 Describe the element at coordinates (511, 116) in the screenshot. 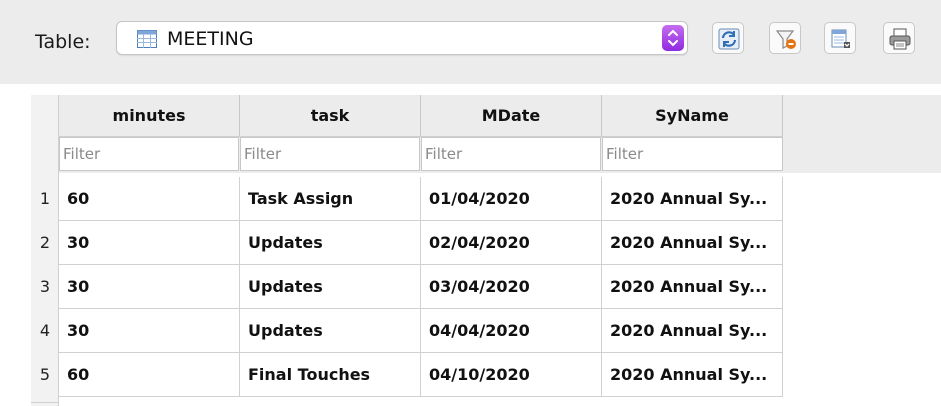

I see `column-header-mdate: MDate` at that location.